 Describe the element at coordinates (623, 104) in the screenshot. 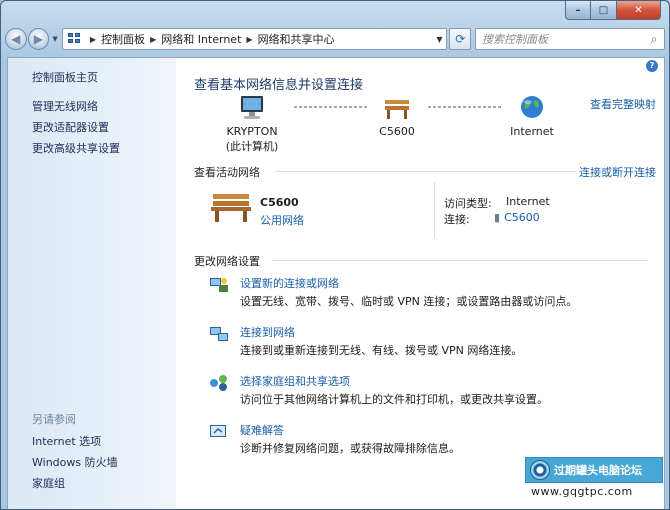

I see `view-full-map-link: 查看完整映射` at that location.